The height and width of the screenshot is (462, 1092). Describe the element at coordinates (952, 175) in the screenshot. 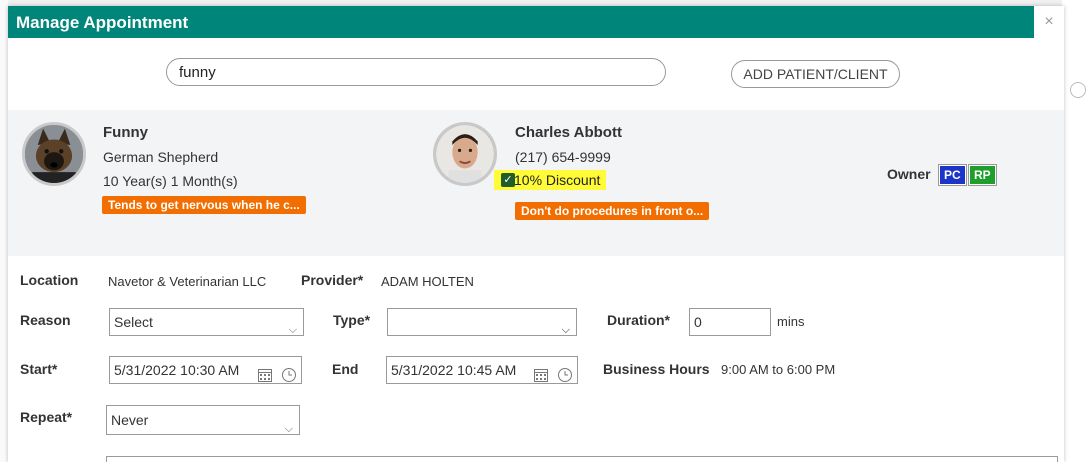

I see `badge-pc: PC` at that location.